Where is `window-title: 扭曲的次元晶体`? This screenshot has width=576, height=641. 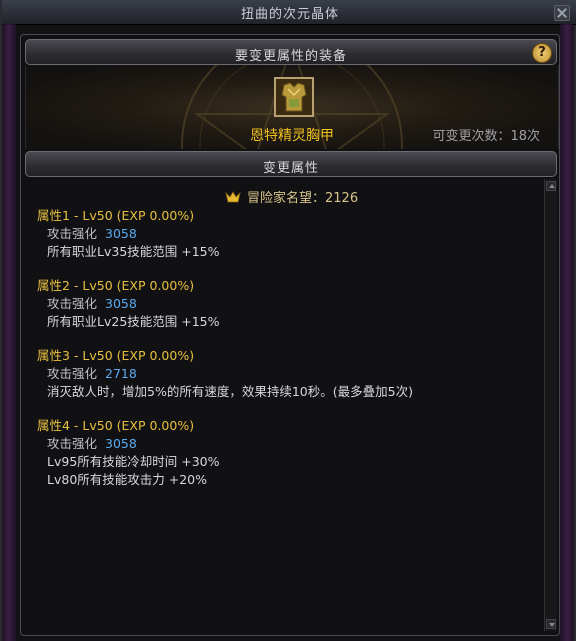
window-title: 扭曲的次元晶体 is located at coordinates (289, 14).